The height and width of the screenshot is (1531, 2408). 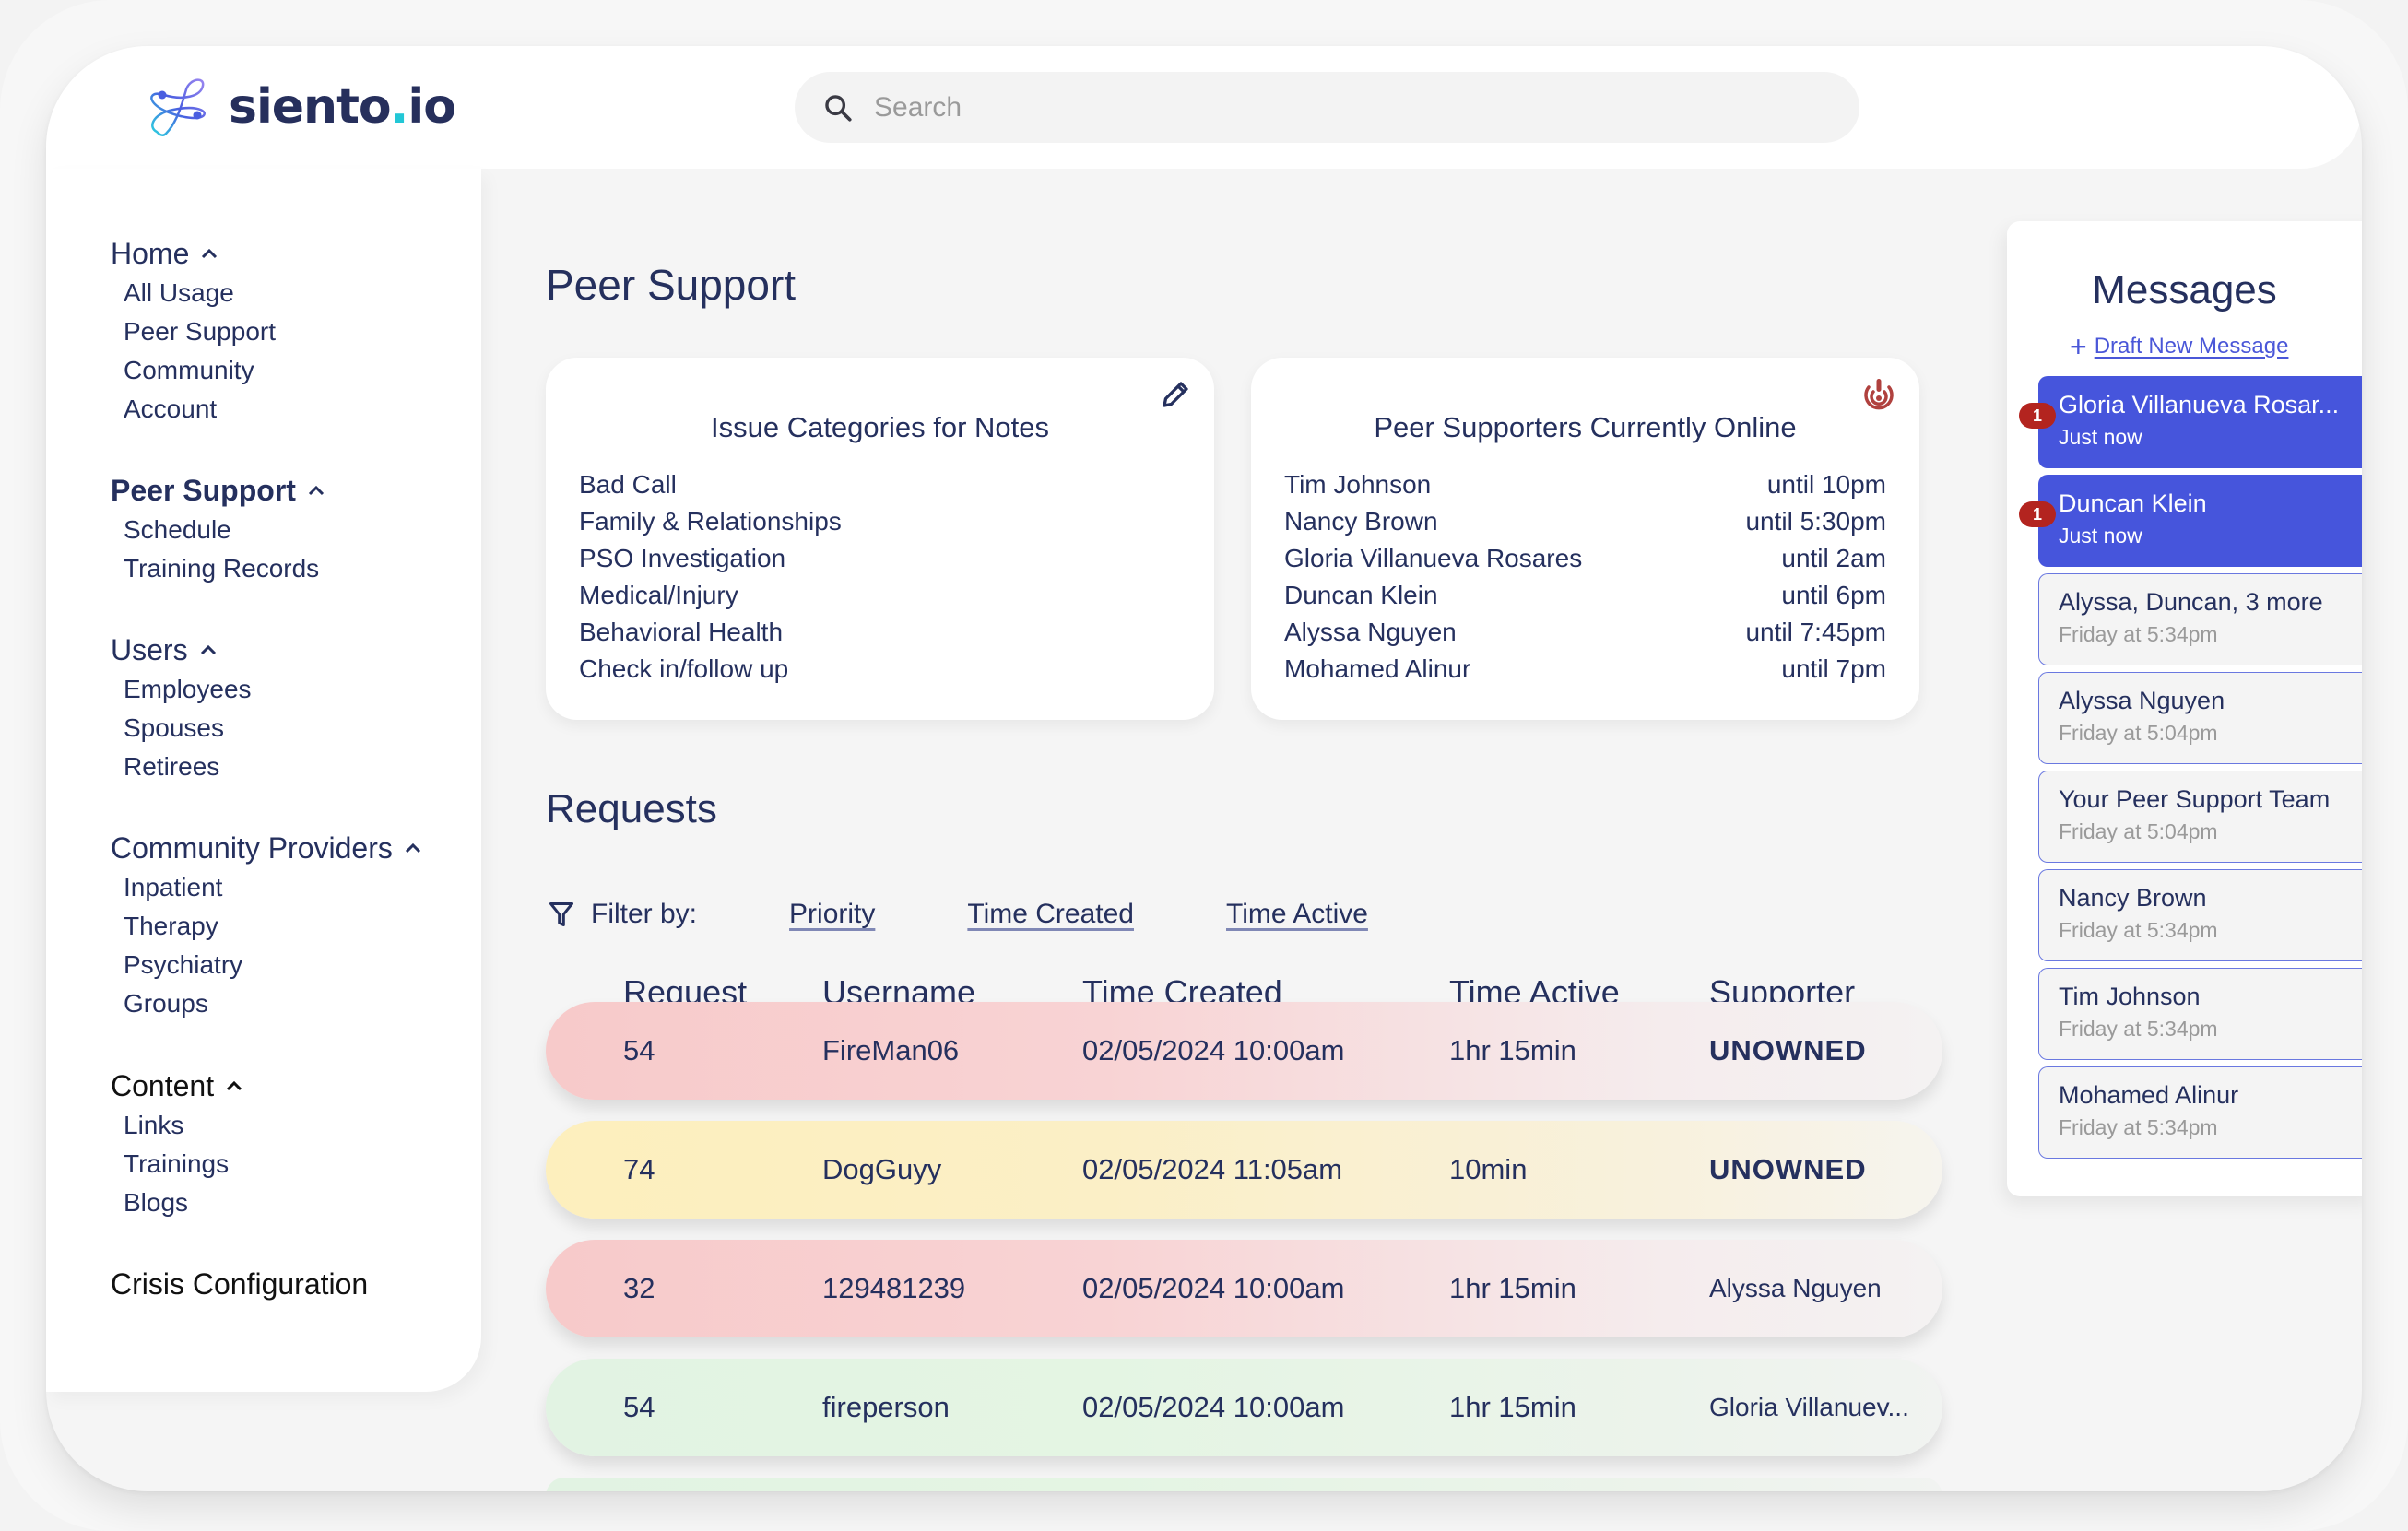 I want to click on card-title: Peer Supporters Currently Online, so click(x=1585, y=427).